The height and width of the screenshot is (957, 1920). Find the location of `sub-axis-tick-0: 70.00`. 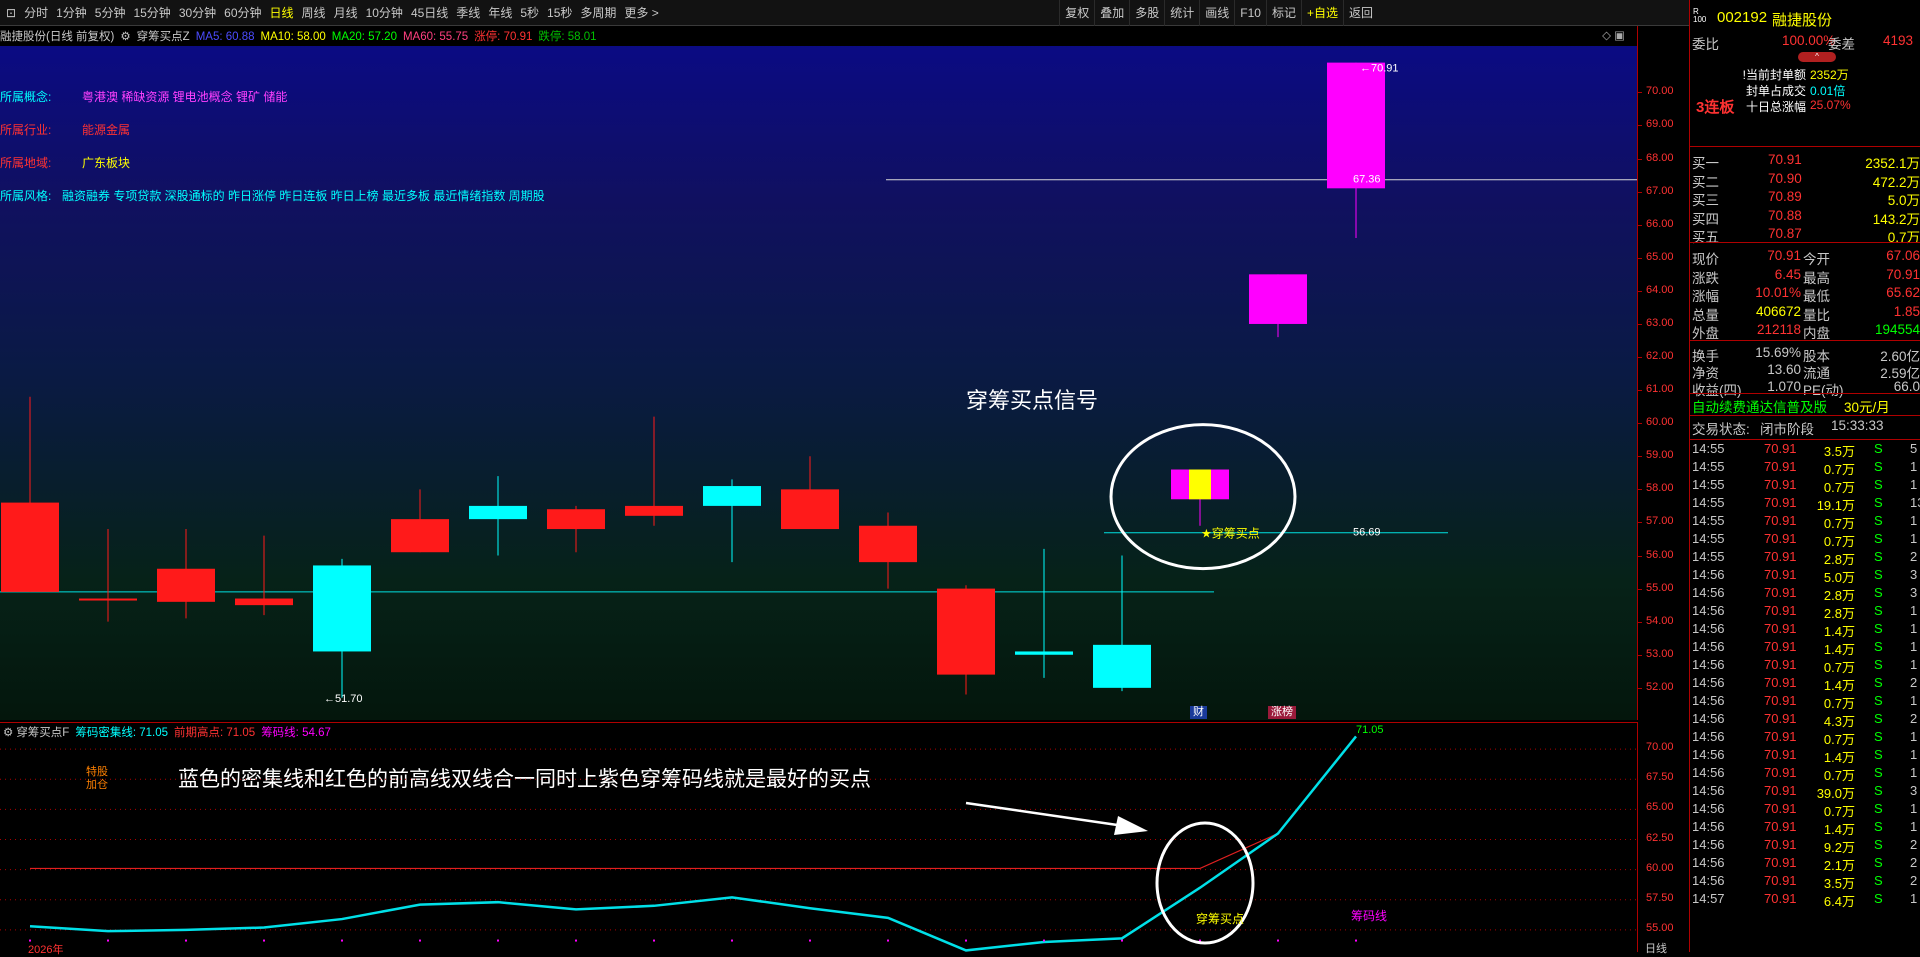

sub-axis-tick-0: 70.00 is located at coordinates (1660, 747).